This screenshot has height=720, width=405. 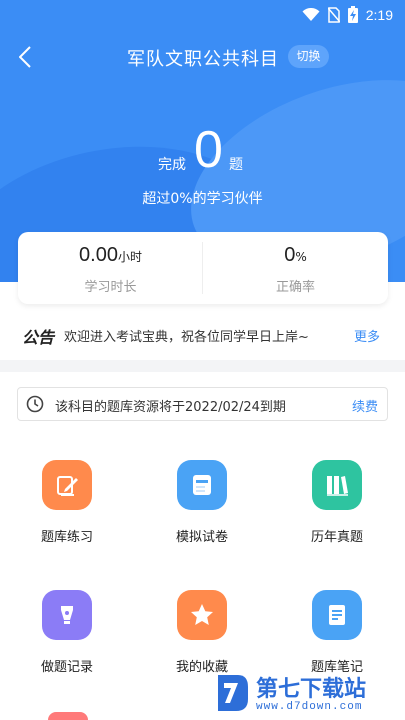 What do you see at coordinates (236, 165) in the screenshot?
I see `done-unit: 题` at bounding box center [236, 165].